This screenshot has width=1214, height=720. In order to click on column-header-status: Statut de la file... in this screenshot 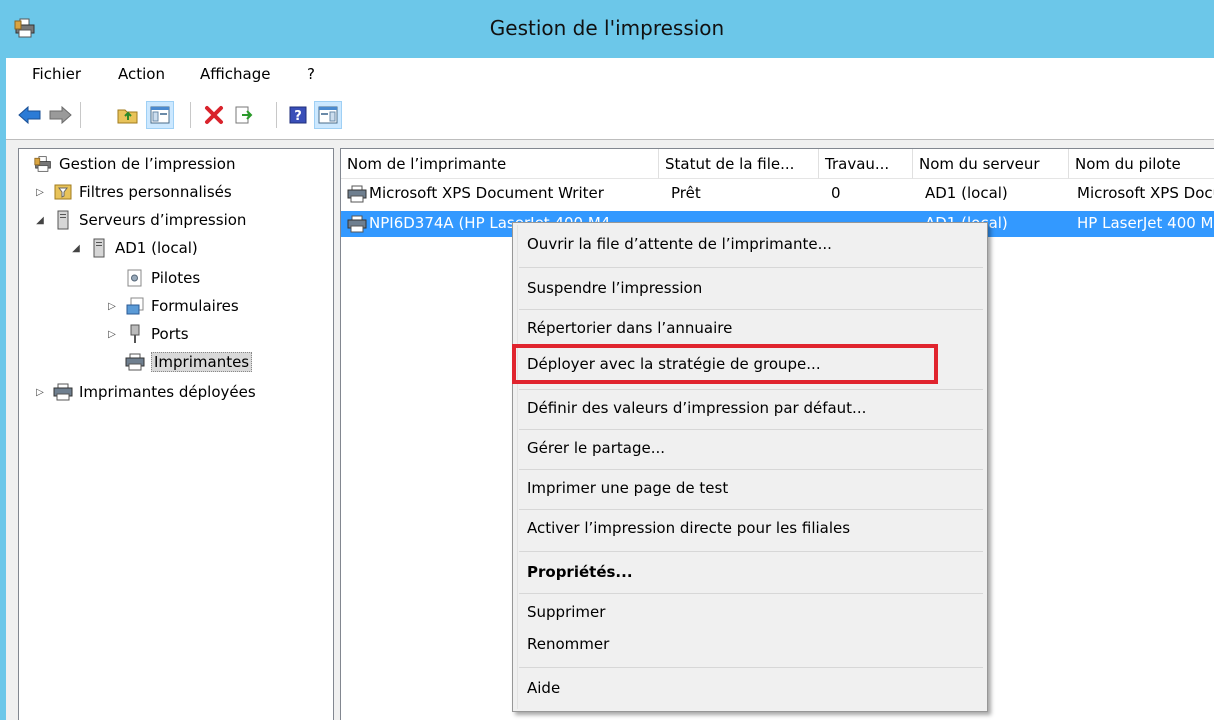, I will do `click(739, 164)`.